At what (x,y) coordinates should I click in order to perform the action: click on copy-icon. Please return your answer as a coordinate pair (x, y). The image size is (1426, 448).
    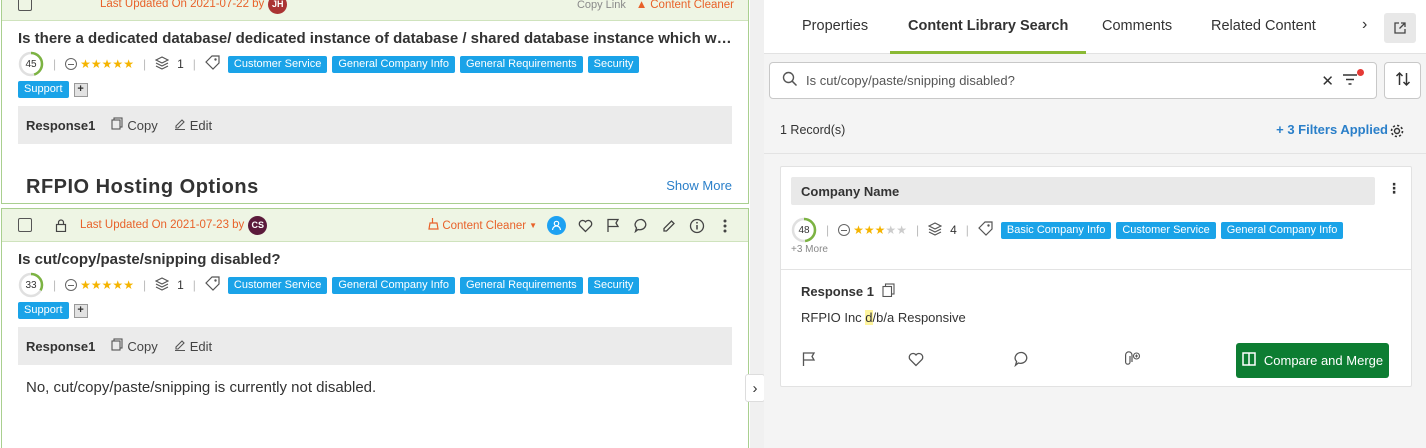
    Looking at the image, I should click on (888, 291).